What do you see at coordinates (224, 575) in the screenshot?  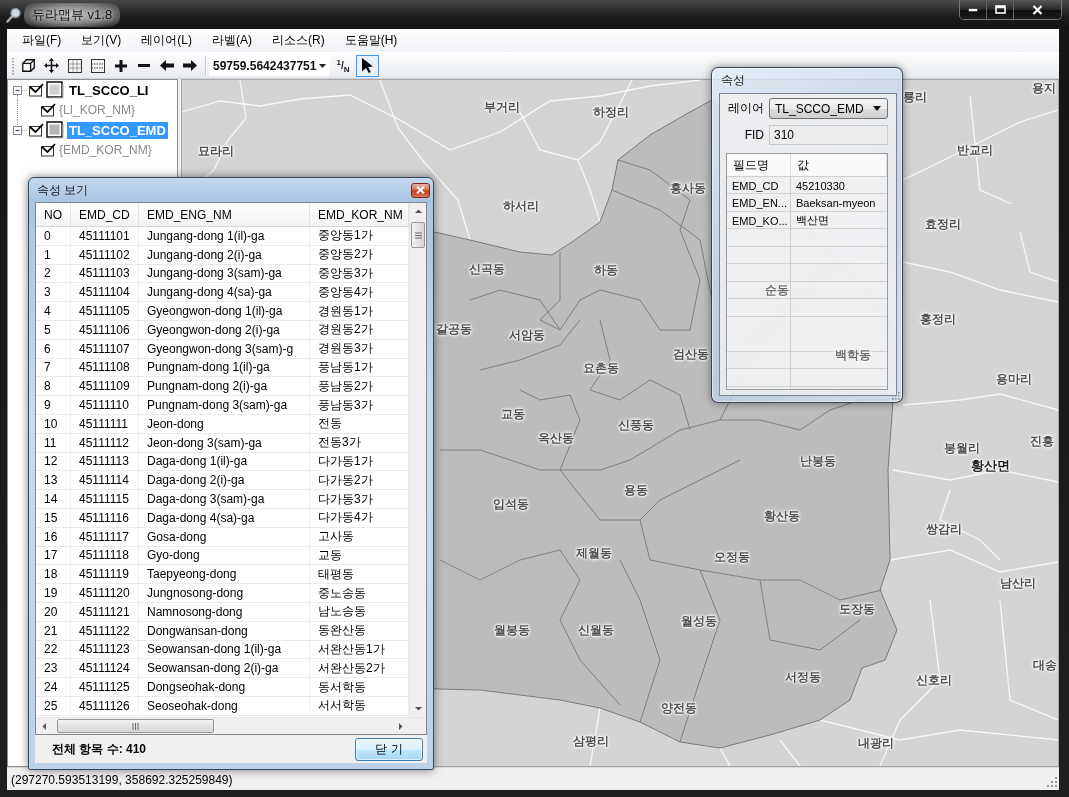 I see `table-cell: Taepyeong-dong` at bounding box center [224, 575].